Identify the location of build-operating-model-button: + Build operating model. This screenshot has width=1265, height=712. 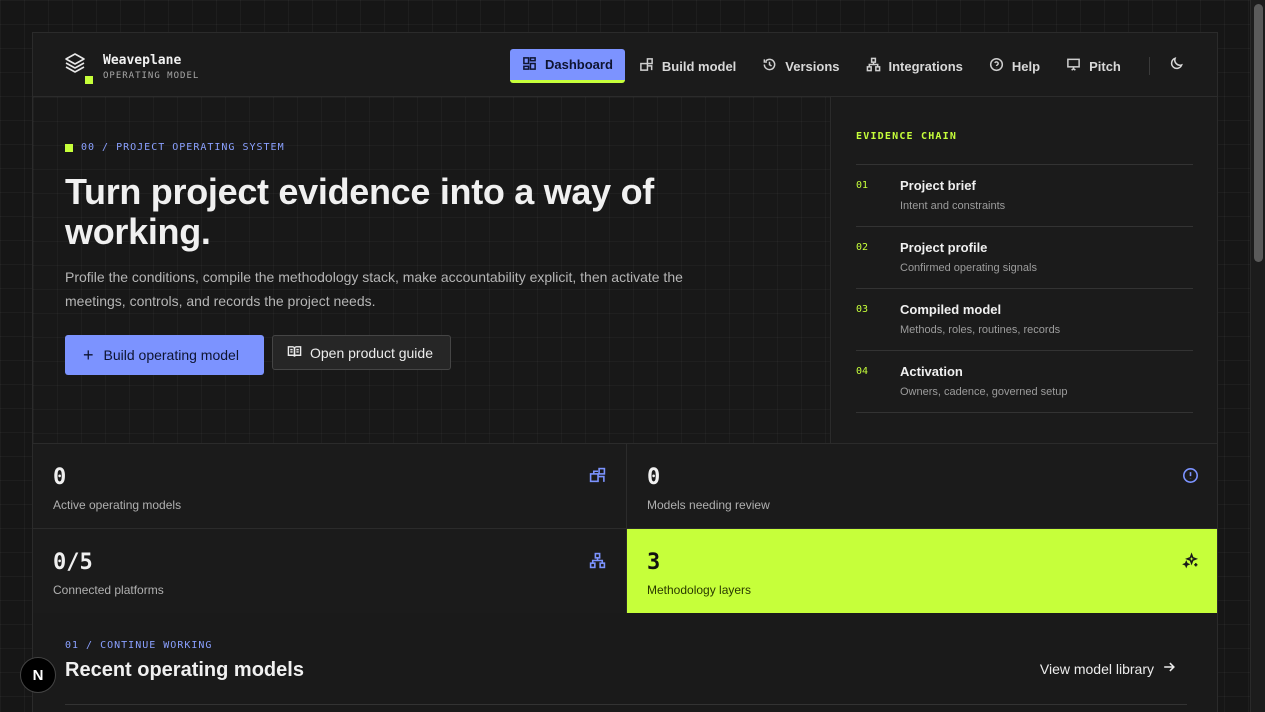
(164, 355).